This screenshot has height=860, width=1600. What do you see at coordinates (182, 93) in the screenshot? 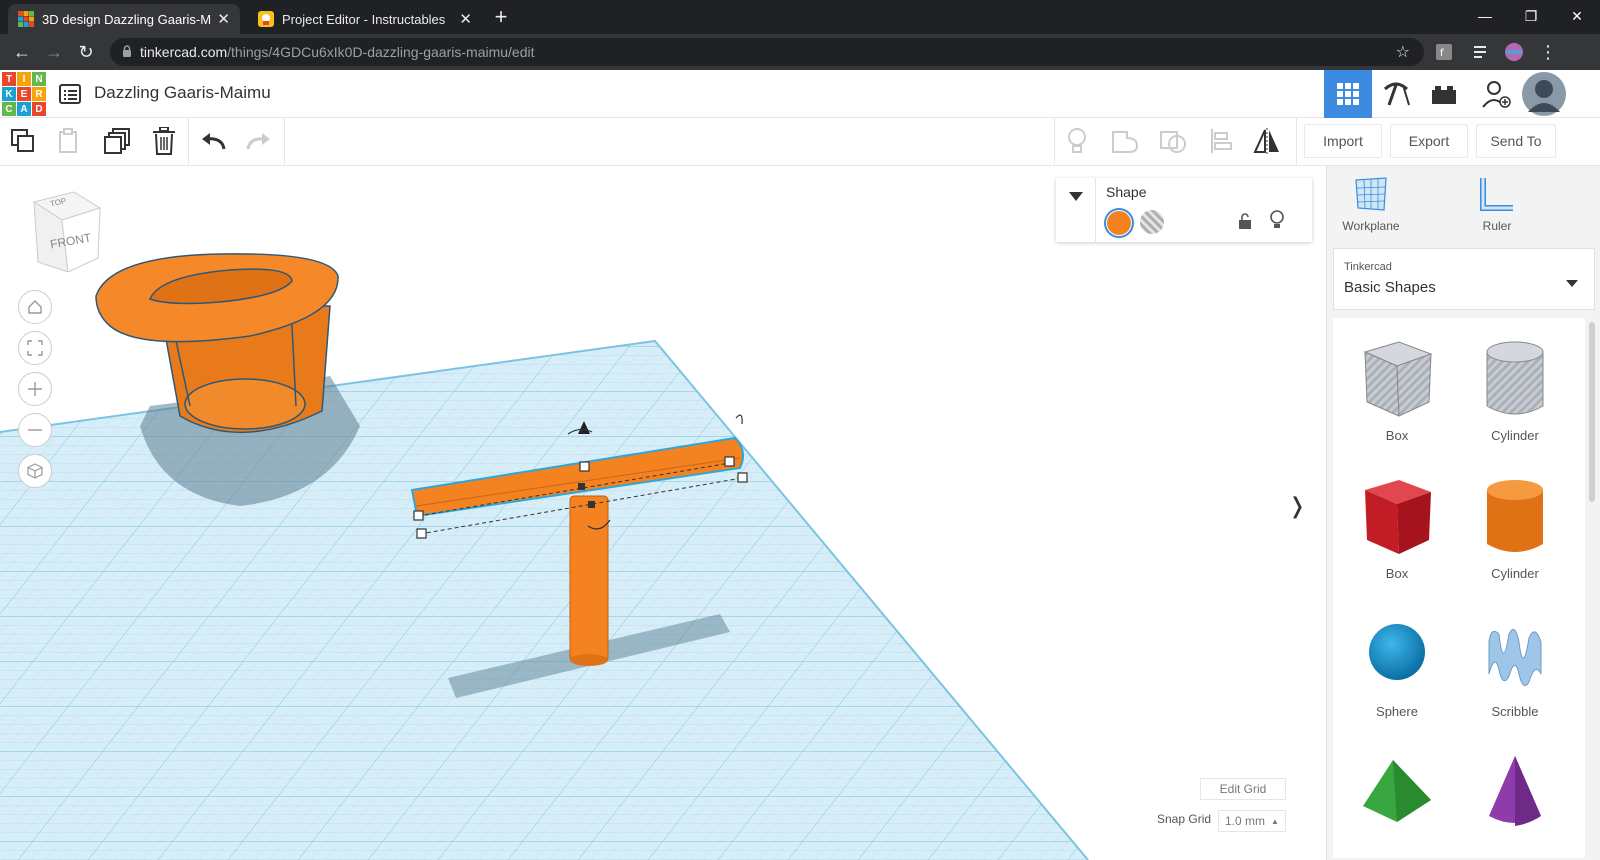
I see `design-title: Dazzling Gaaris-Maimu` at bounding box center [182, 93].